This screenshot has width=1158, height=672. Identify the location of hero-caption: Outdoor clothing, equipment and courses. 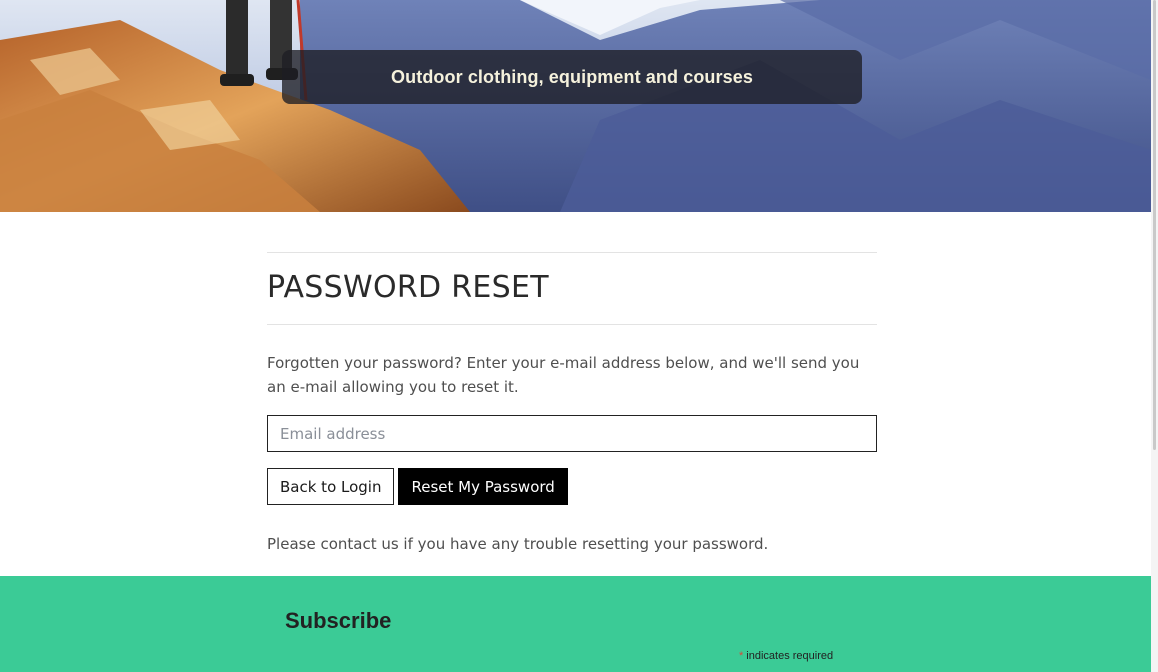
(572, 76).